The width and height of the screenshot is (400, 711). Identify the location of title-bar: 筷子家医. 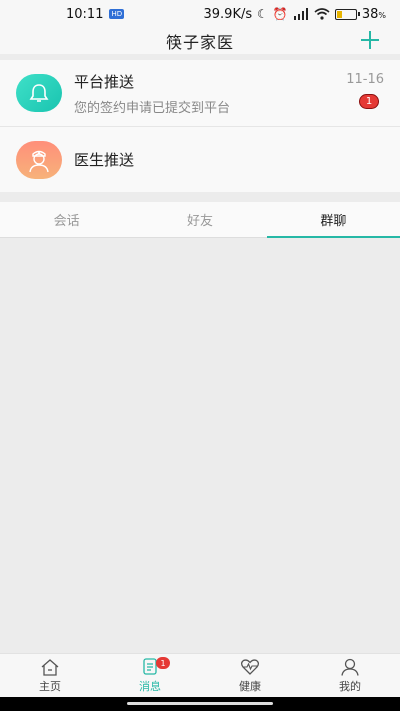
(200, 41).